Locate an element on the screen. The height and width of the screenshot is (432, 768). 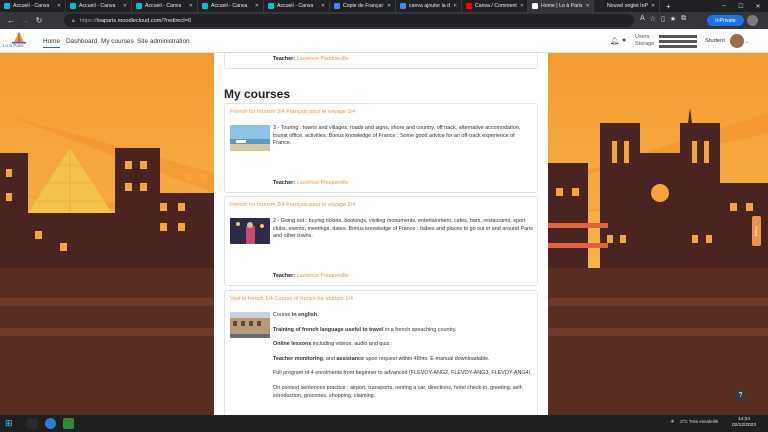
tab-label: Nouvel onglet InP is located at coordinates (627, 6).